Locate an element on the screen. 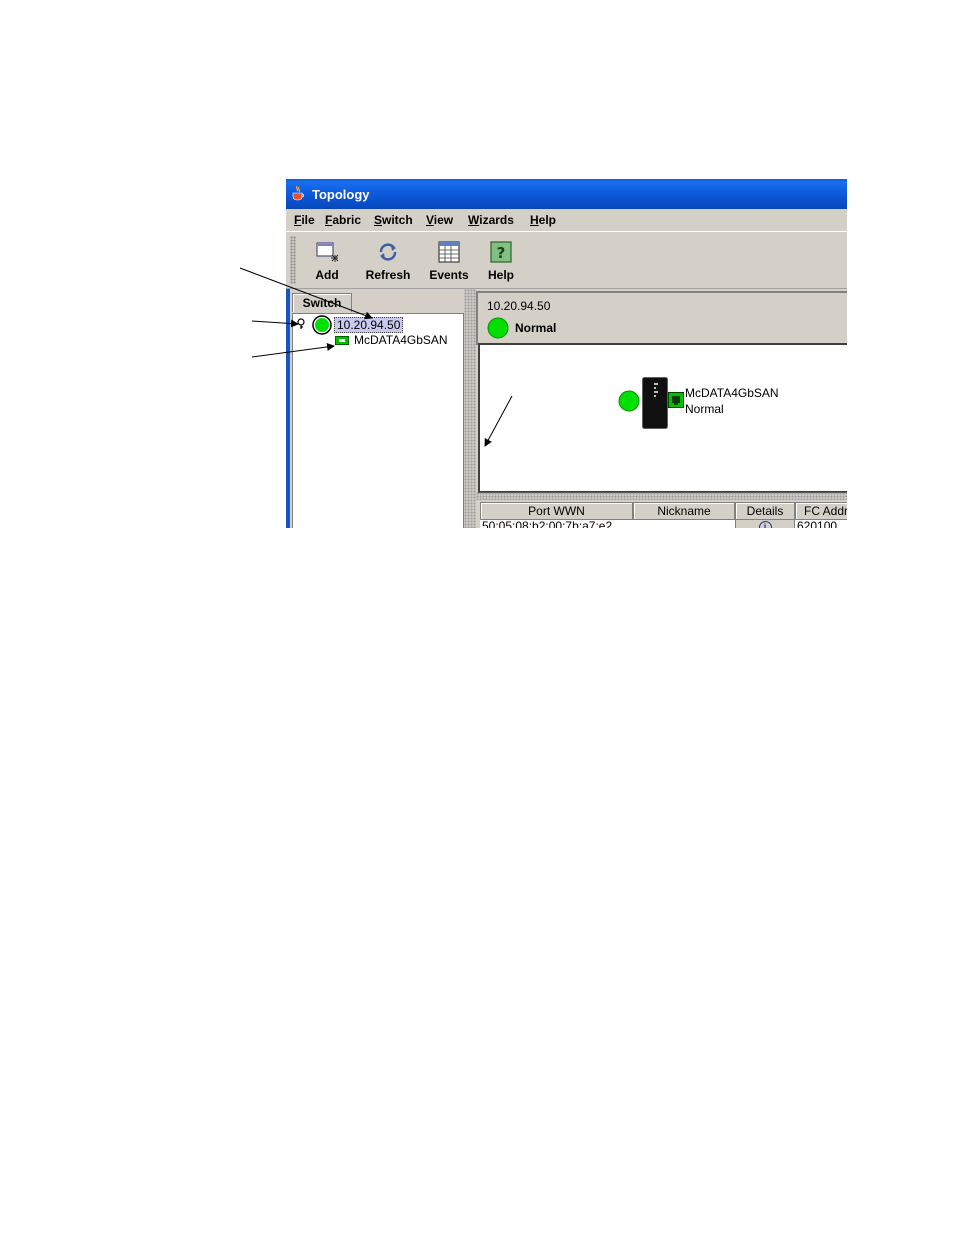 The width and height of the screenshot is (954, 1235). events-table-icon is located at coordinates (449, 252).